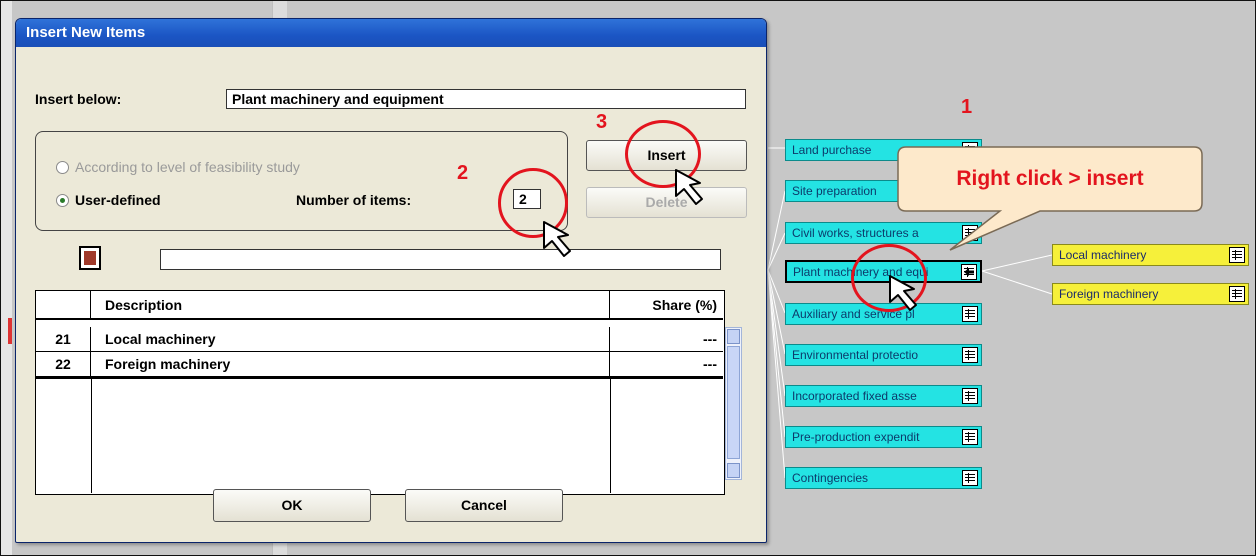 Image resolution: width=1258 pixels, height=558 pixels. What do you see at coordinates (1050, 198) in the screenshot?
I see `callout-bubble` at bounding box center [1050, 198].